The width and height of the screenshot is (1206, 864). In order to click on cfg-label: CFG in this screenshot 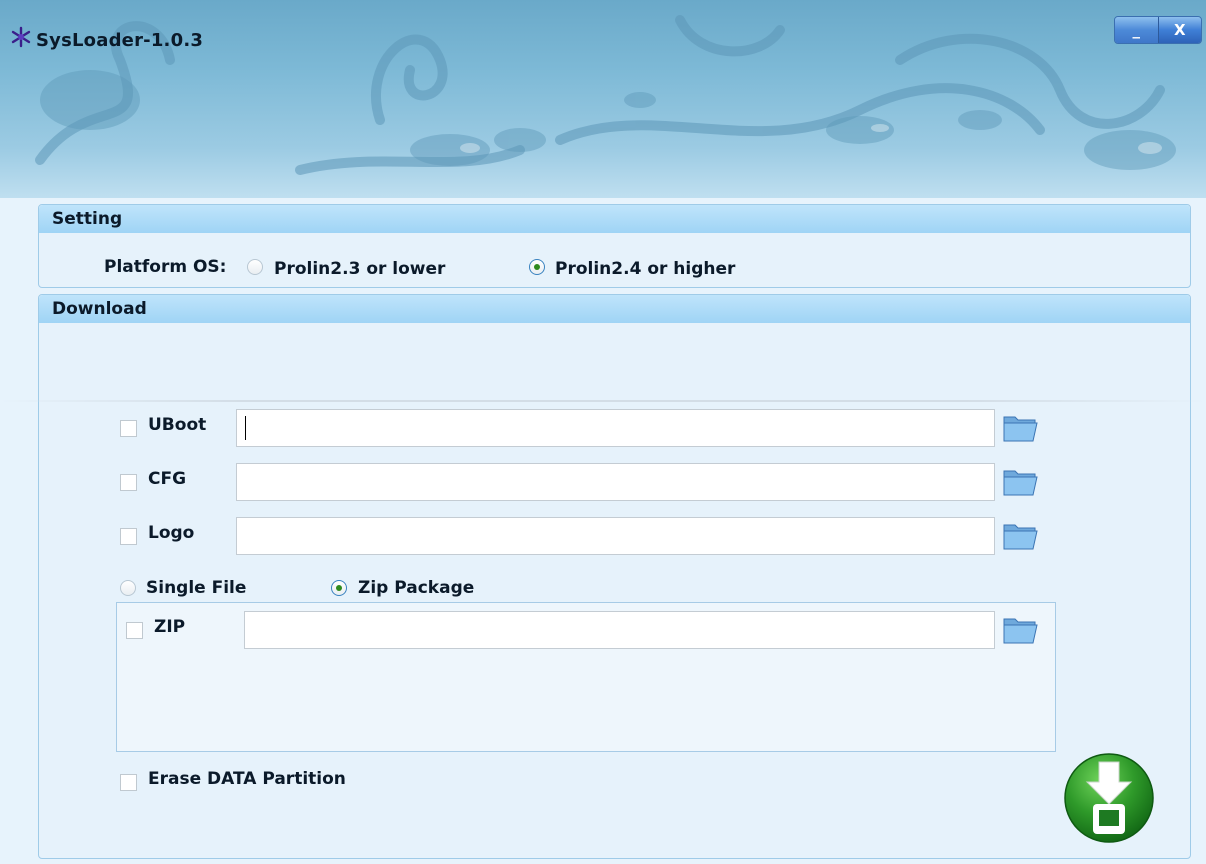, I will do `click(167, 479)`.